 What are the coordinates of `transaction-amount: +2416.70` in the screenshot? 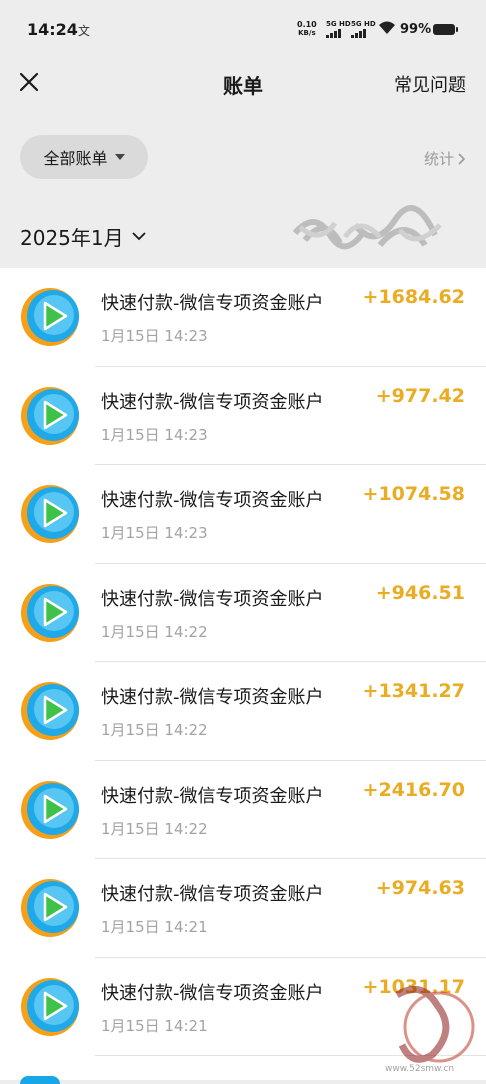 It's located at (413, 789).